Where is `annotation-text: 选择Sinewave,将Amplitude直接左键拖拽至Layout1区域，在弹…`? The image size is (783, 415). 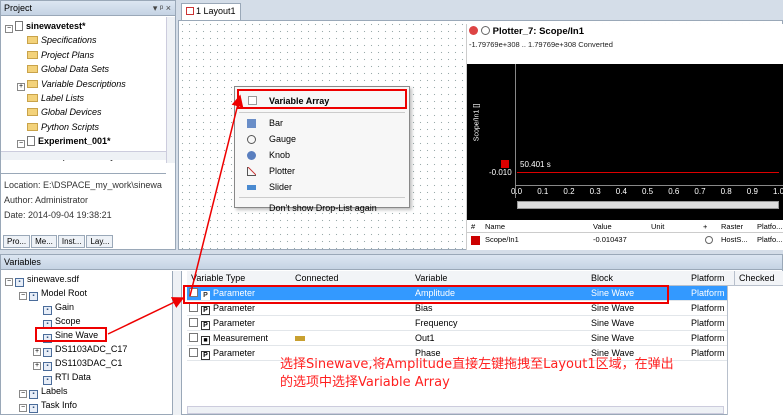 annotation-text: 选择Sinewave,将Amplitude直接左键拖拽至Layout1区域，在弹… is located at coordinates (515, 374).